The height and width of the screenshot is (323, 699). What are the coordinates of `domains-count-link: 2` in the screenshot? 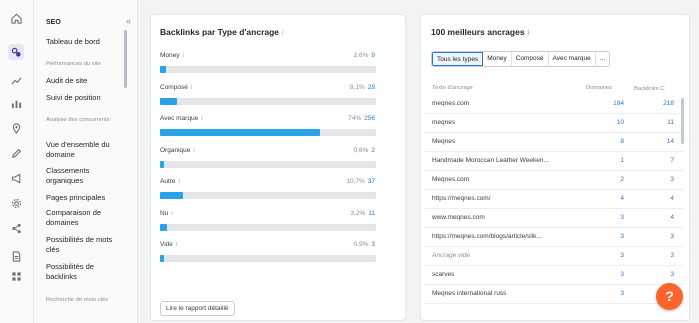 It's located at (622, 179).